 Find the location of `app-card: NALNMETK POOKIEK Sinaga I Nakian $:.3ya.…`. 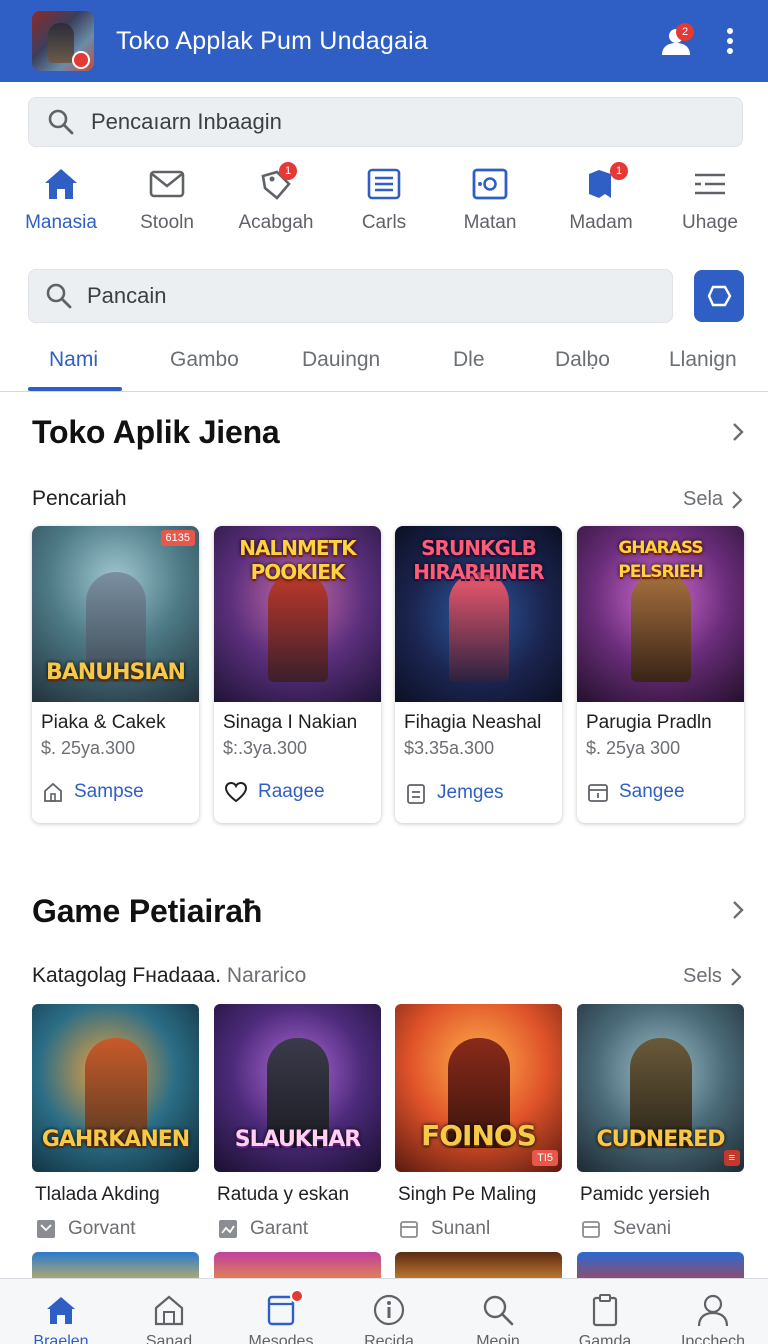

app-card: NALNMETK POOKIEK Sinaga I Nakian $:.3ya.… is located at coordinates (297, 674).